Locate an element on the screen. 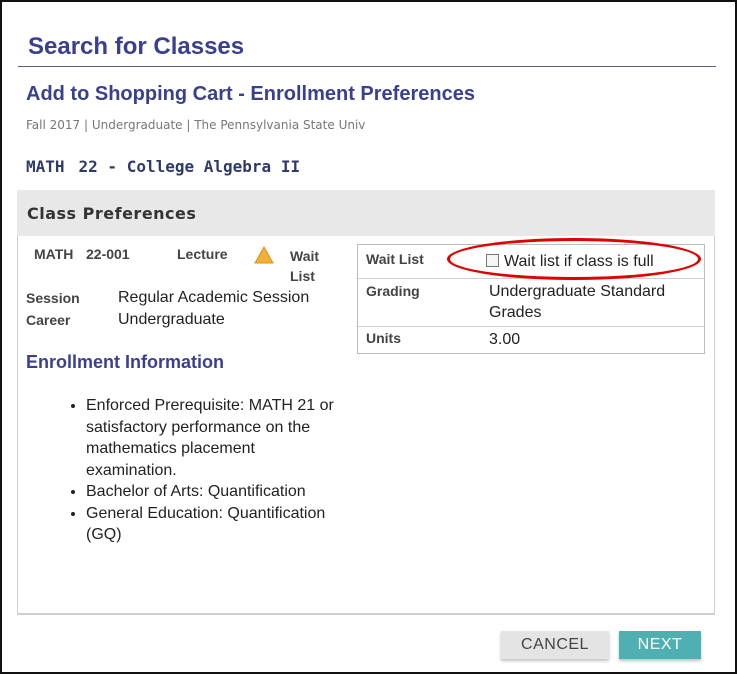 The image size is (737, 674). units-label: Units is located at coordinates (383, 338).